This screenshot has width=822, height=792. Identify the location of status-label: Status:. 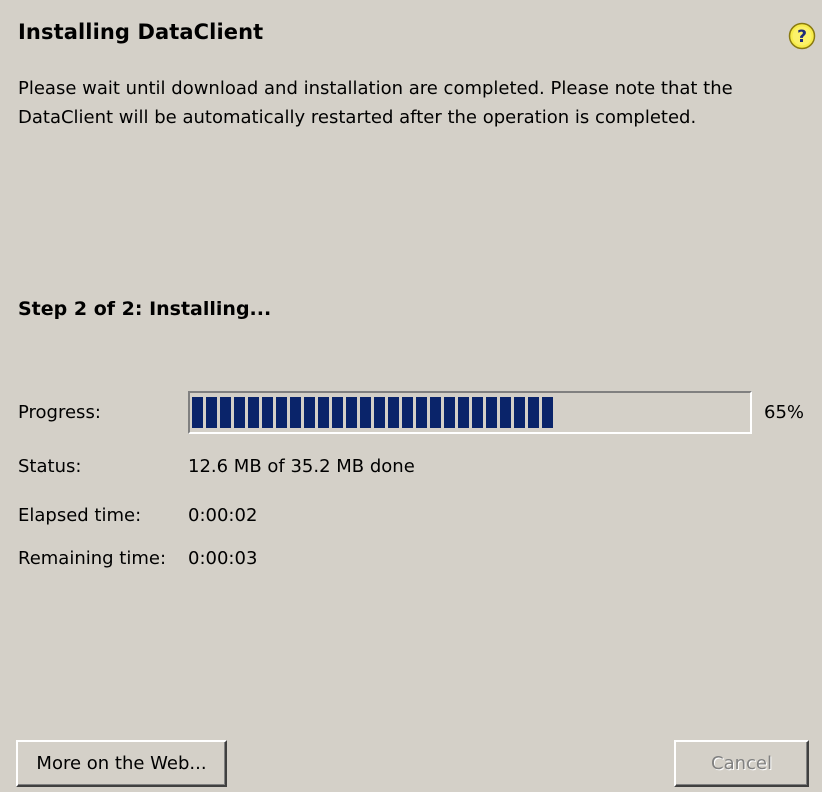
(50, 466).